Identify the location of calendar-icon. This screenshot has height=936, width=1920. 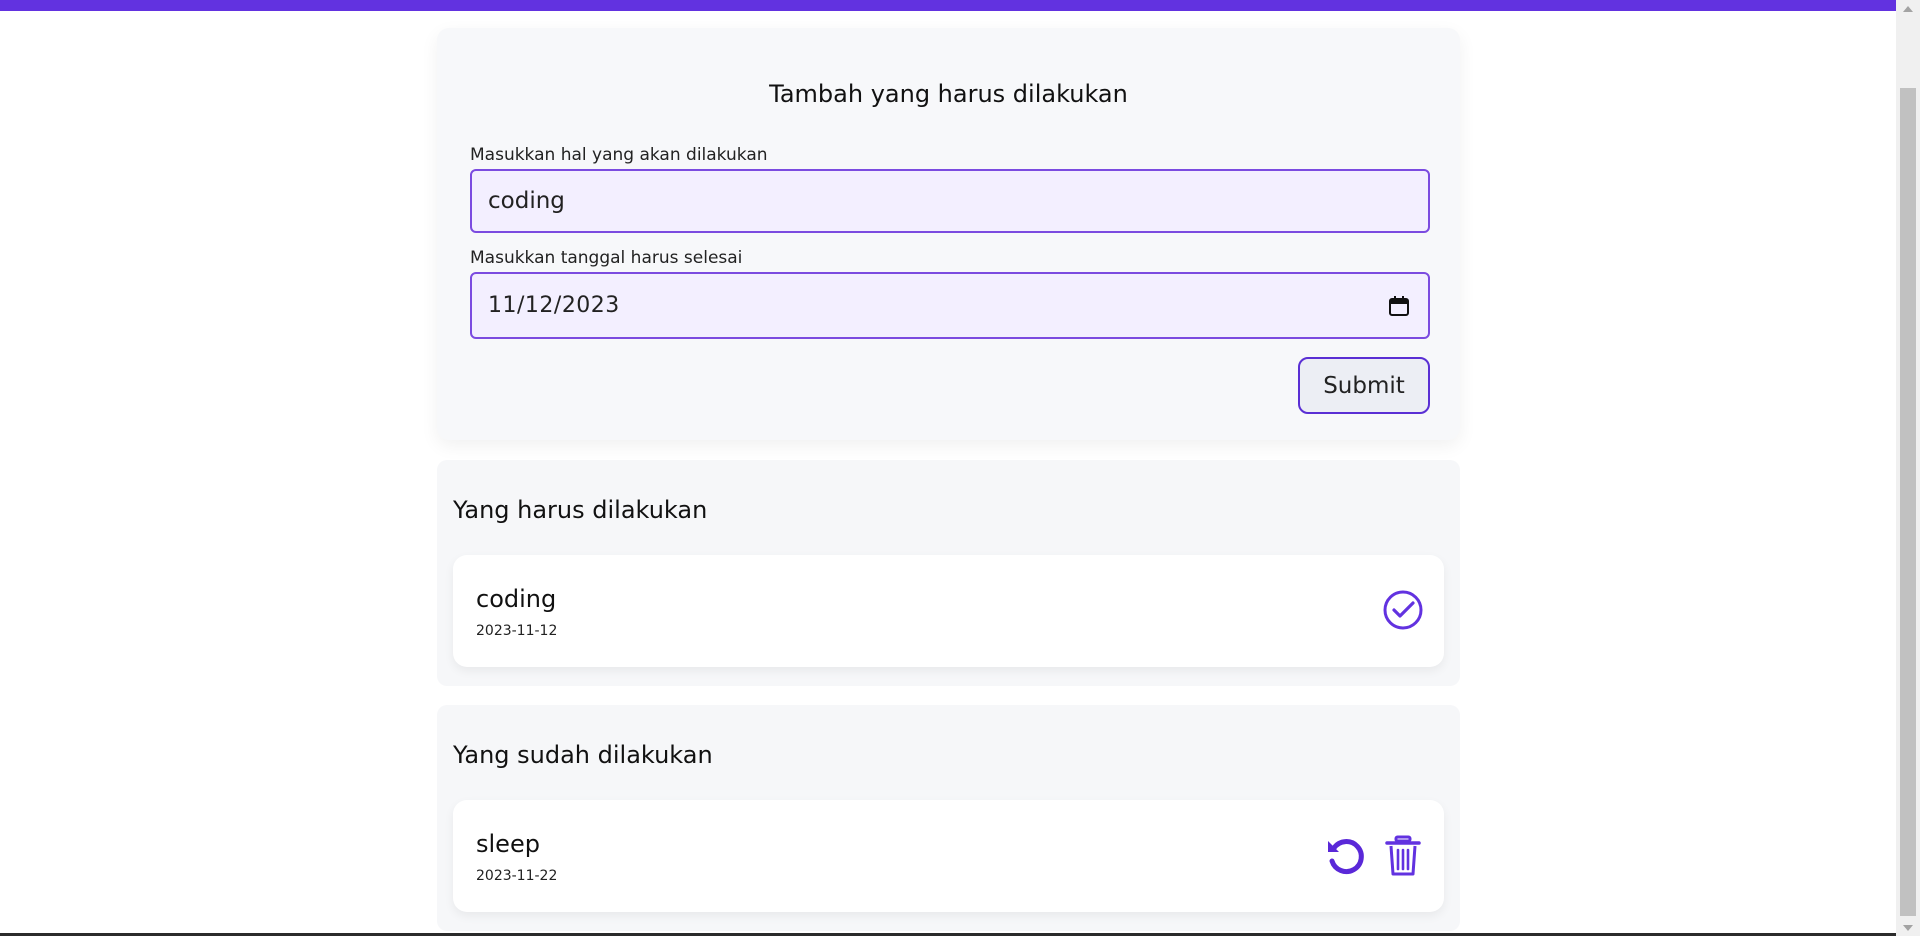
(1399, 306).